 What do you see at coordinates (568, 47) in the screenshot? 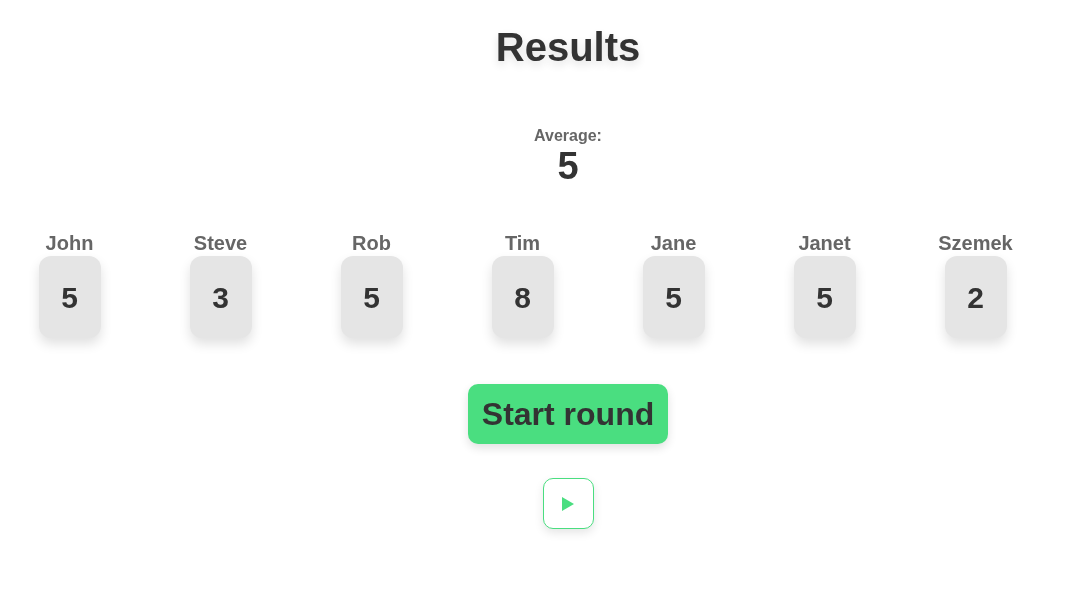
I see `page-title: Results` at bounding box center [568, 47].